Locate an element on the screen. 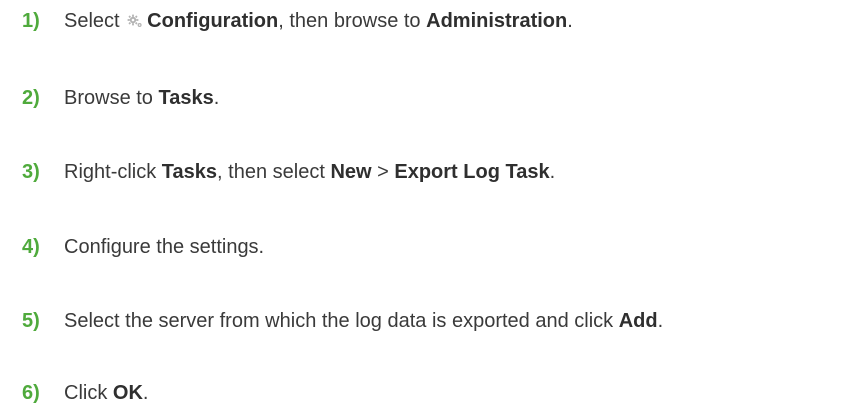 The width and height of the screenshot is (865, 411). step-number: 4) is located at coordinates (31, 246).